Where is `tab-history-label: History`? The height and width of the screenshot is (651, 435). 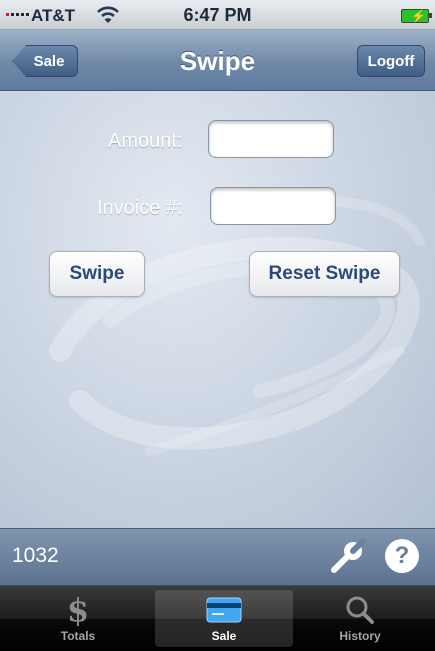 tab-history-label: History is located at coordinates (360, 636).